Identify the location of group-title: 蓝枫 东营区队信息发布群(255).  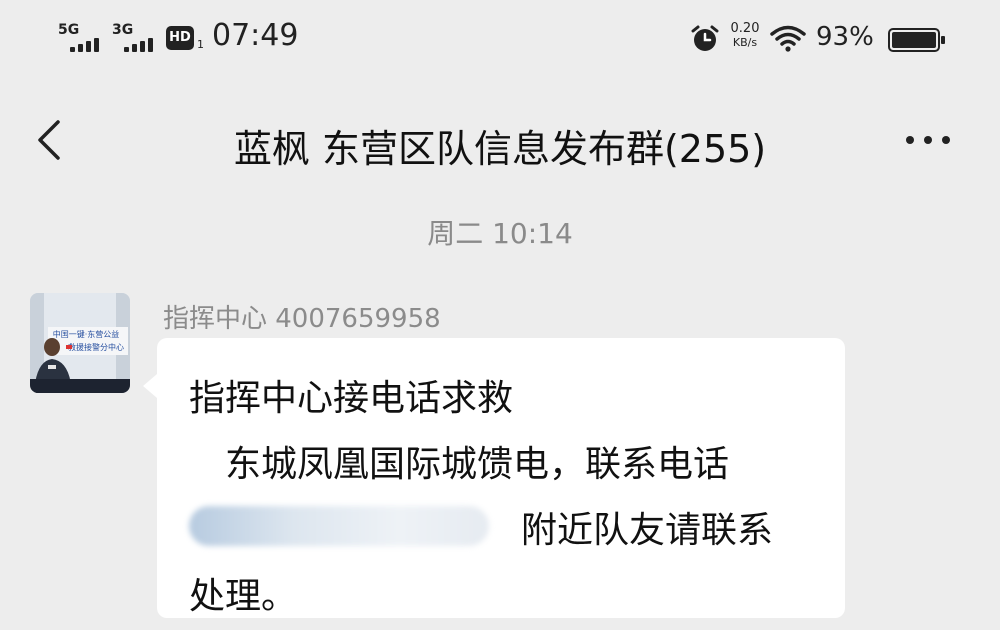
(500, 149).